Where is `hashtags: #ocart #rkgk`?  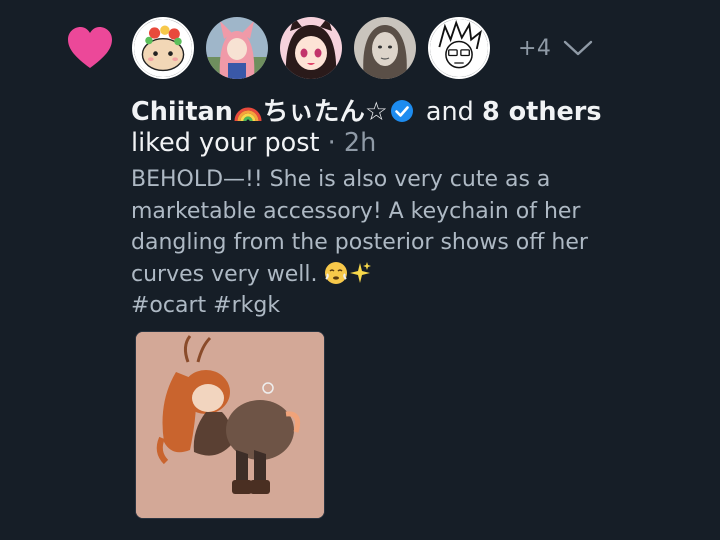 hashtags: #ocart #rkgk is located at coordinates (205, 305).